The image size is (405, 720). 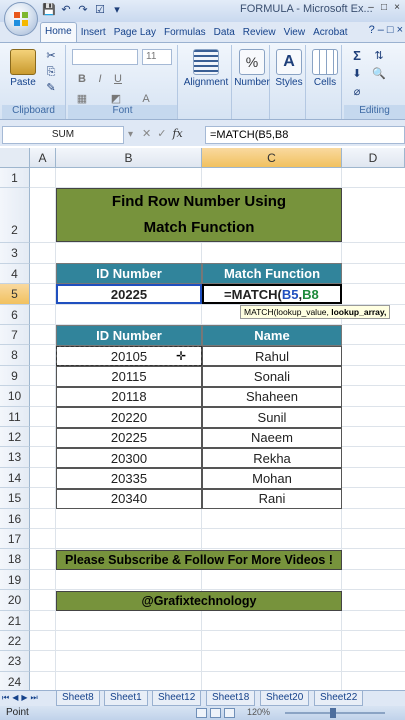 I want to click on prev-sheet-icon: ◀, so click(x=15, y=698).